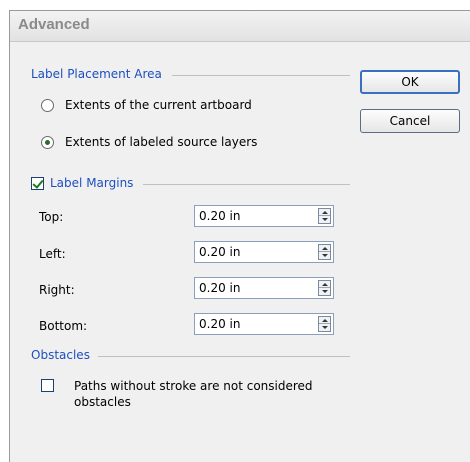  I want to click on obstacles-divider, so click(224, 356).